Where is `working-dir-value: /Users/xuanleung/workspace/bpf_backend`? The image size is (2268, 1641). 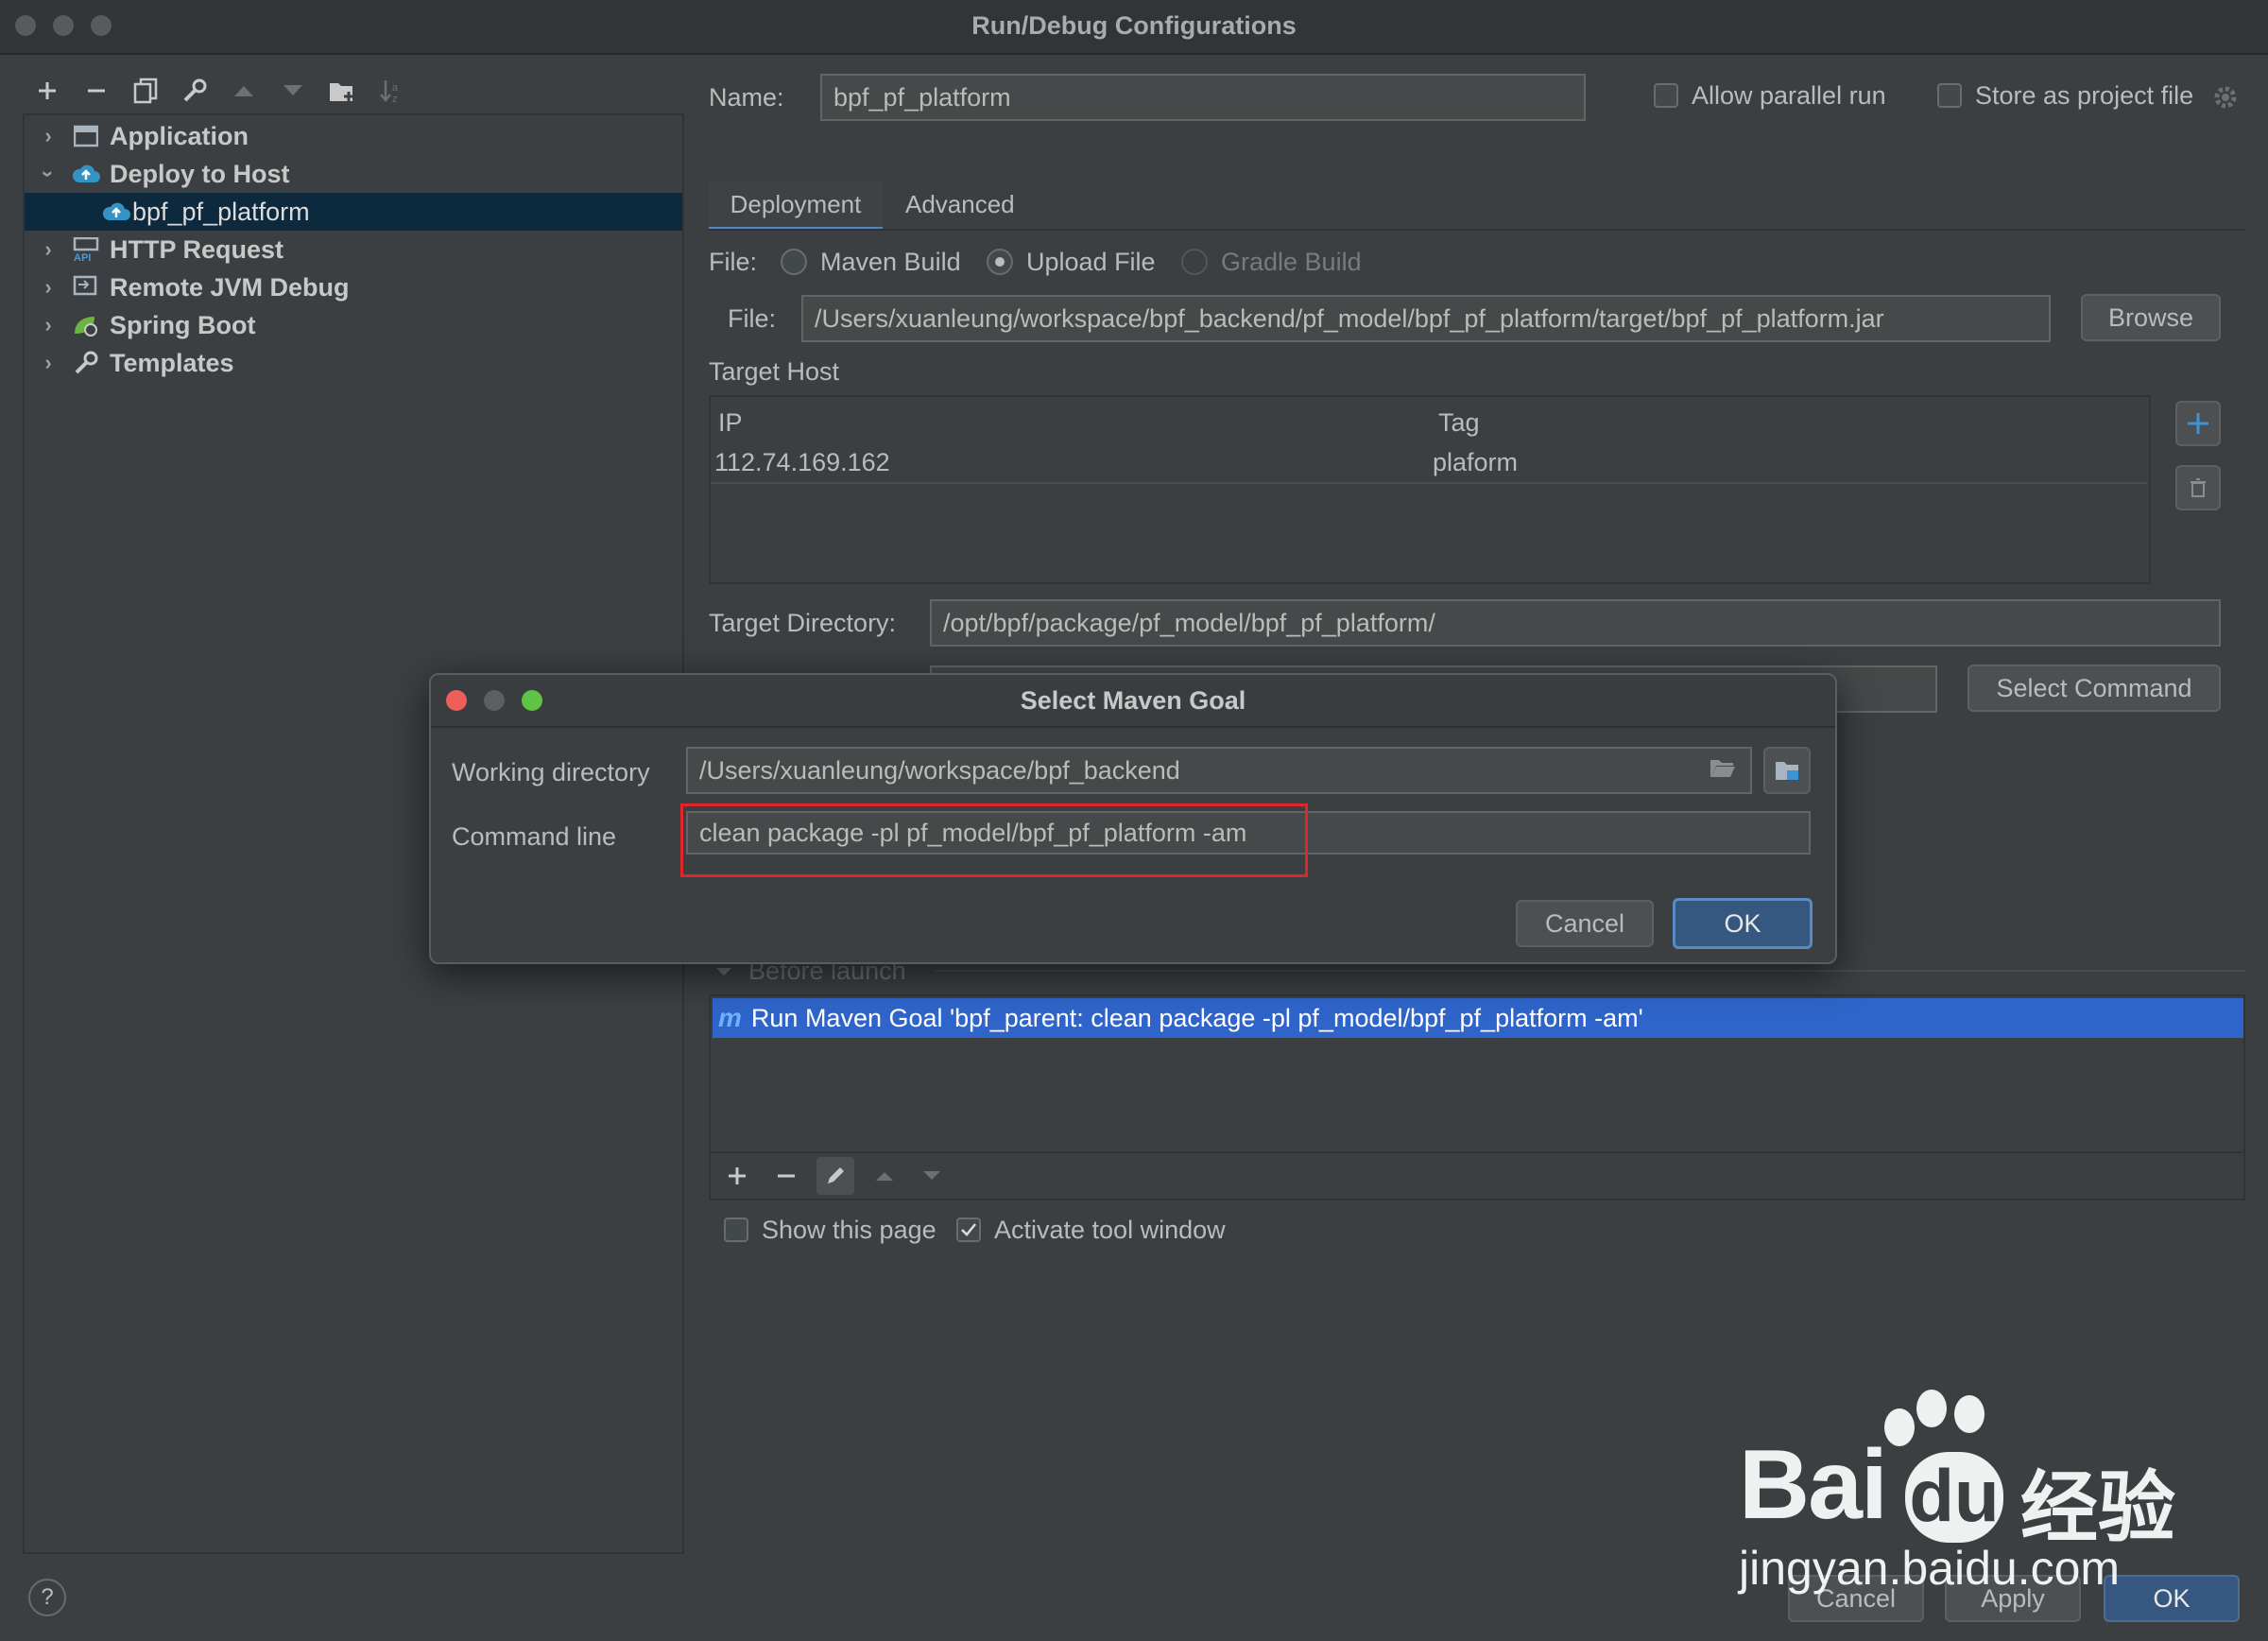 working-dir-value: /Users/xuanleung/workspace/bpf_backend is located at coordinates (939, 770).